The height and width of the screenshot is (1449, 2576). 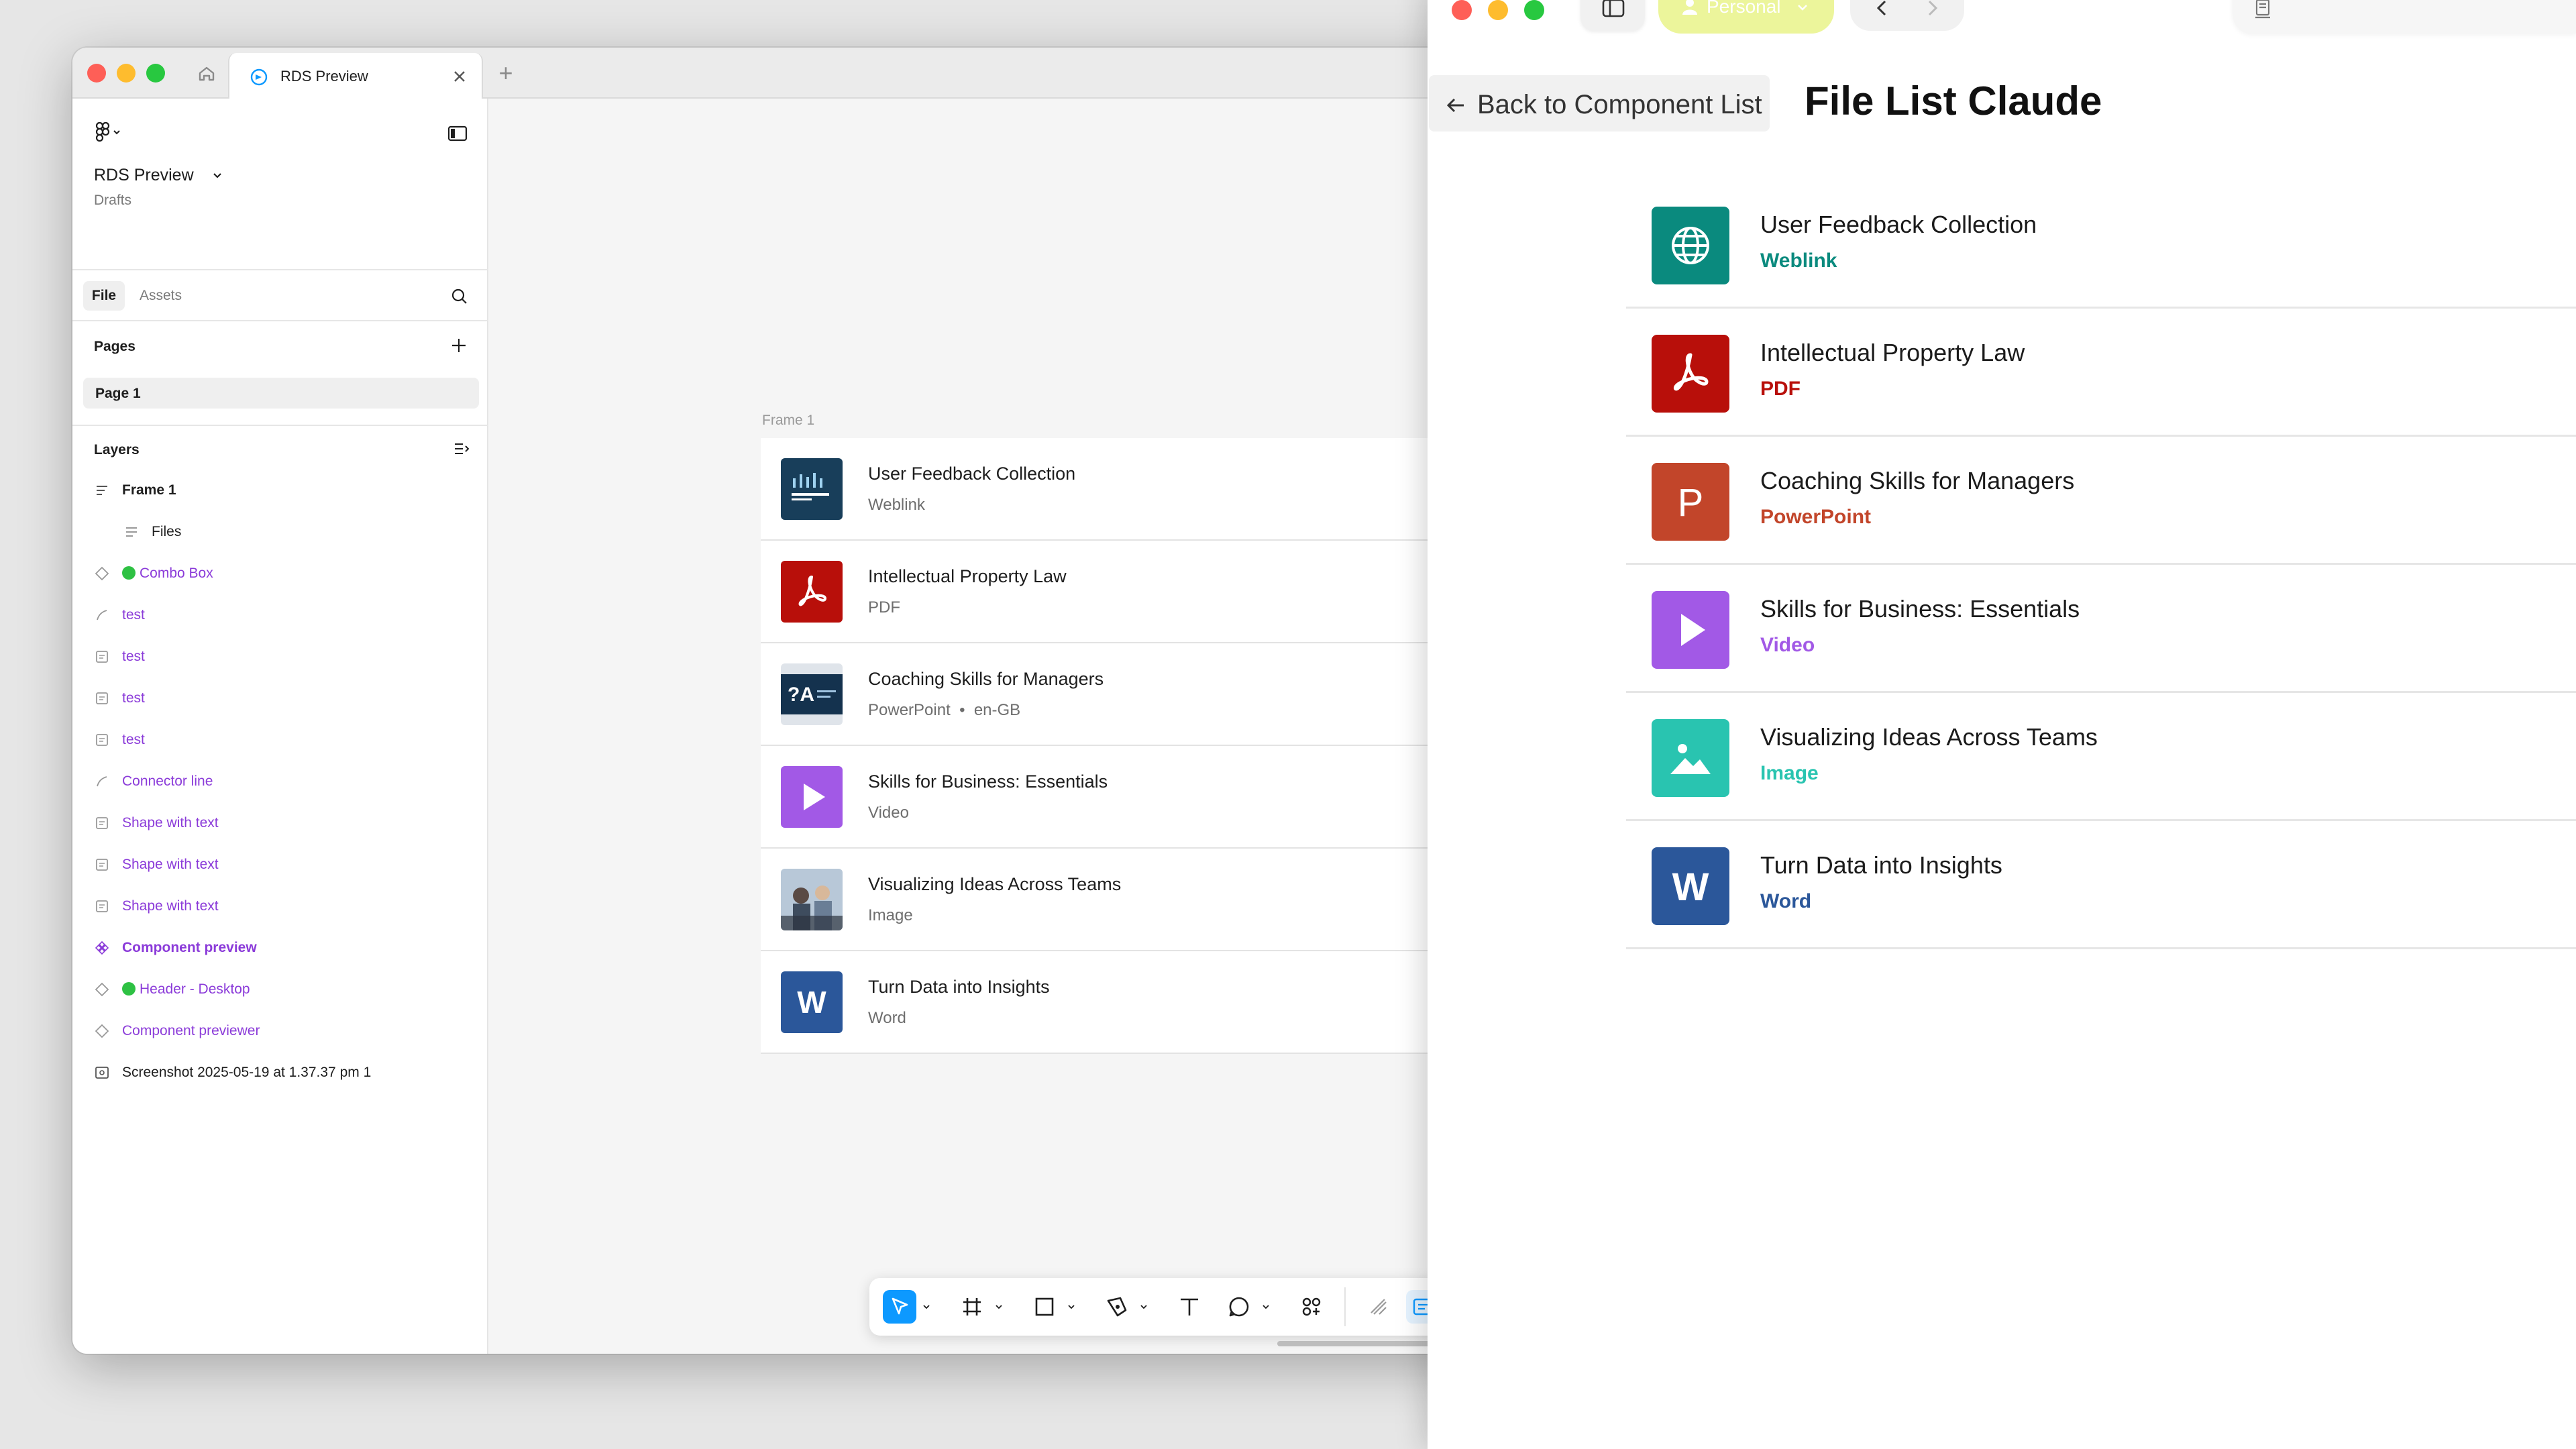 I want to click on file-type: Weblink, so click(x=1798, y=261).